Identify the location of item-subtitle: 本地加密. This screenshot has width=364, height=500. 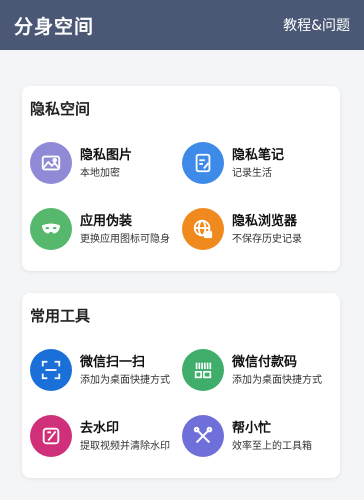
(100, 173).